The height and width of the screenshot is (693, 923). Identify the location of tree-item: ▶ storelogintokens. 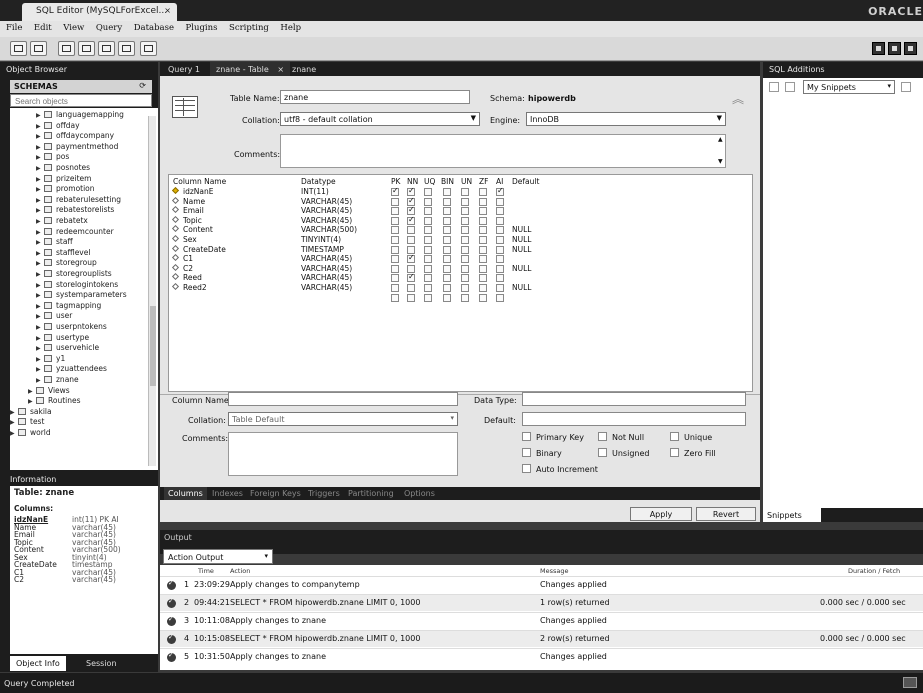
(77, 285).